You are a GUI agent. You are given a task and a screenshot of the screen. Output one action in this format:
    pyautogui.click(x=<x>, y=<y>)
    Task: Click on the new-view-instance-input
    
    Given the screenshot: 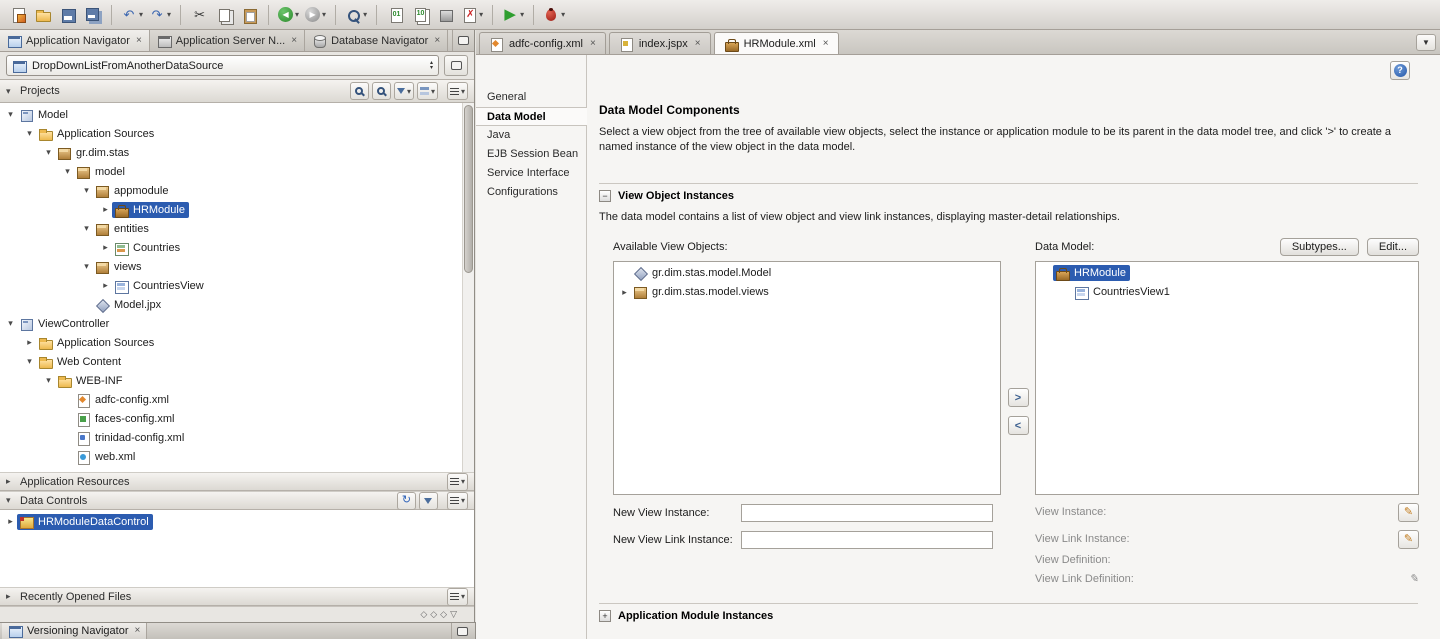 What is the action you would take?
    pyautogui.click(x=867, y=512)
    